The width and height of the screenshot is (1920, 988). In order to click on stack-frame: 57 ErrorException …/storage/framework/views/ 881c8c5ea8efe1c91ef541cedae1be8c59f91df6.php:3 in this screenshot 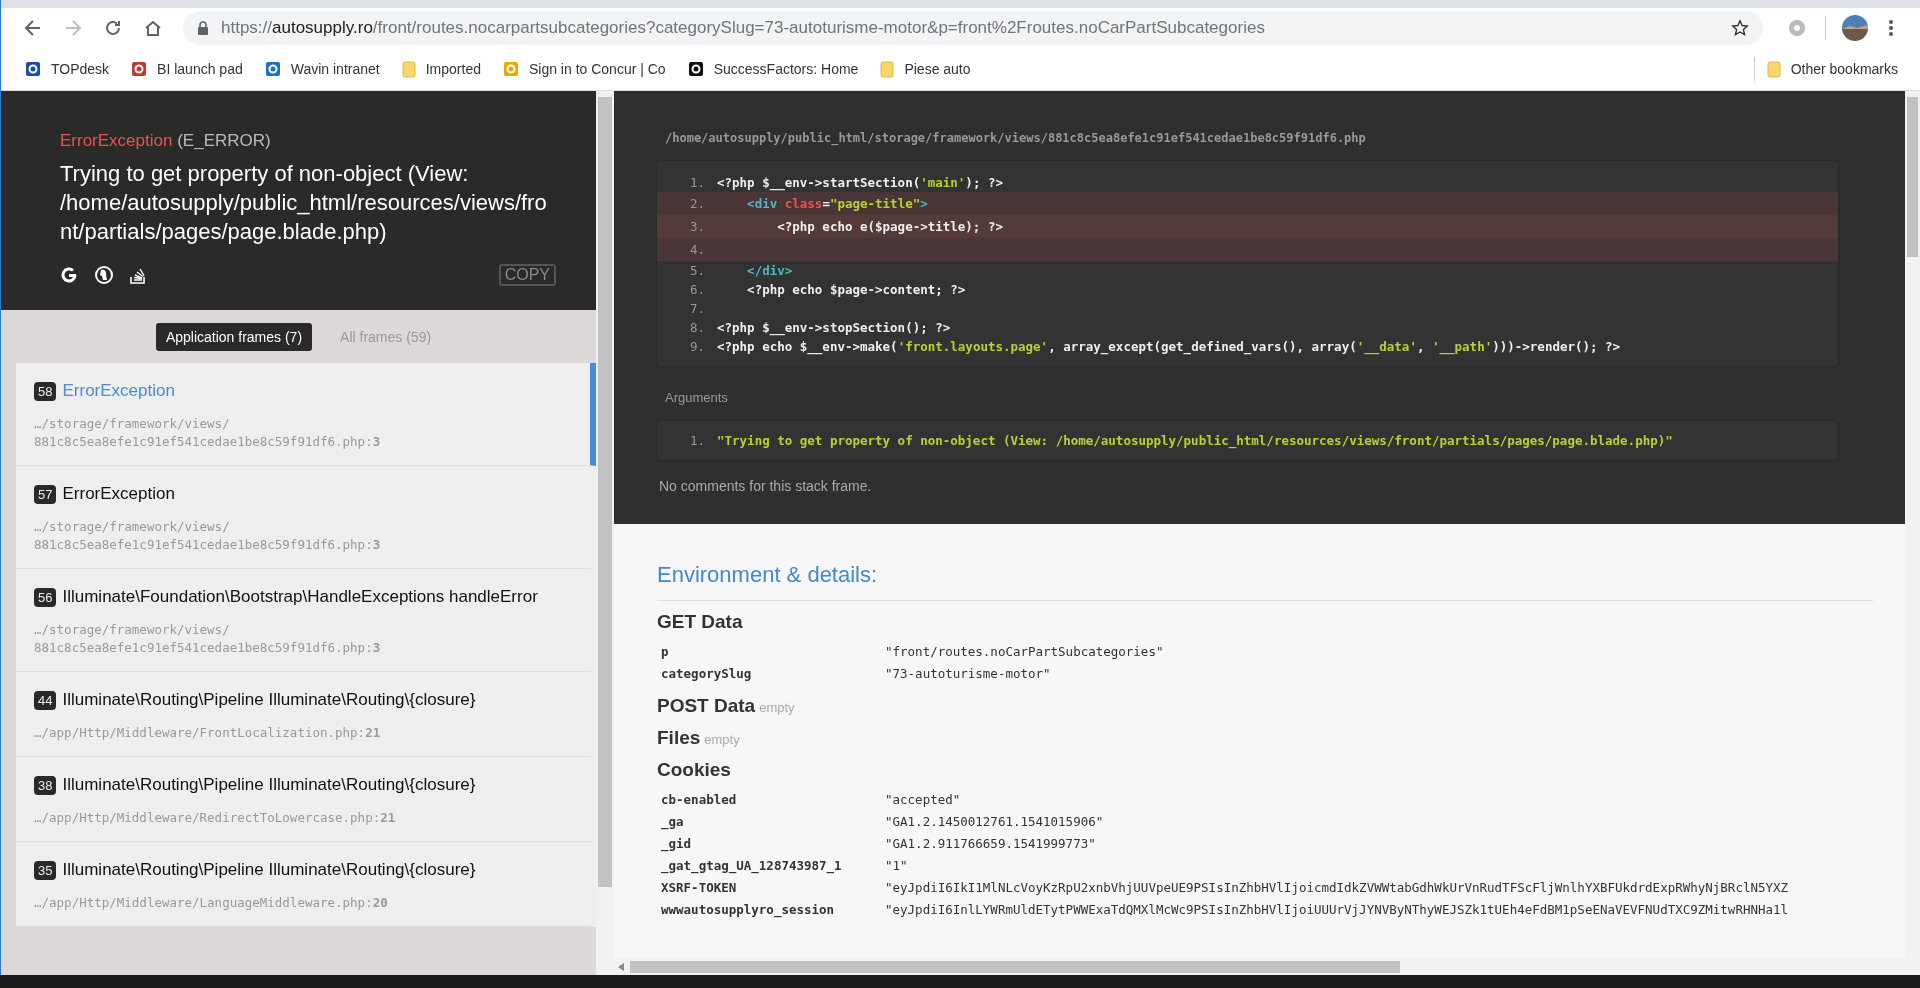, I will do `click(306, 517)`.